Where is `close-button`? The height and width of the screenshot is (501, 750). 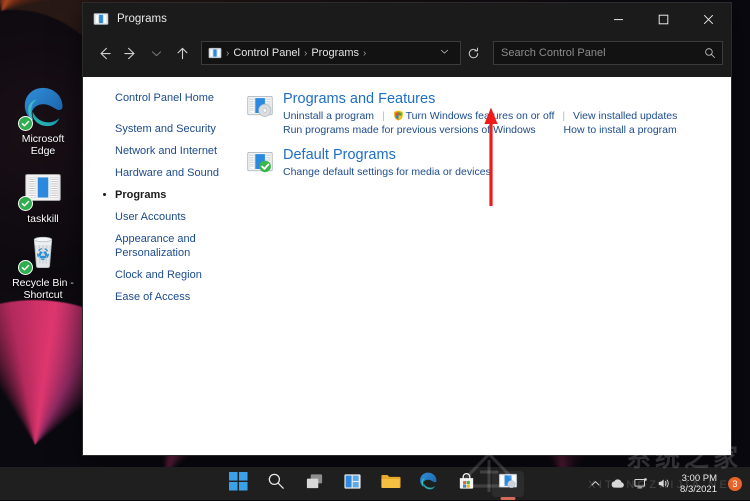 close-button is located at coordinates (708, 19).